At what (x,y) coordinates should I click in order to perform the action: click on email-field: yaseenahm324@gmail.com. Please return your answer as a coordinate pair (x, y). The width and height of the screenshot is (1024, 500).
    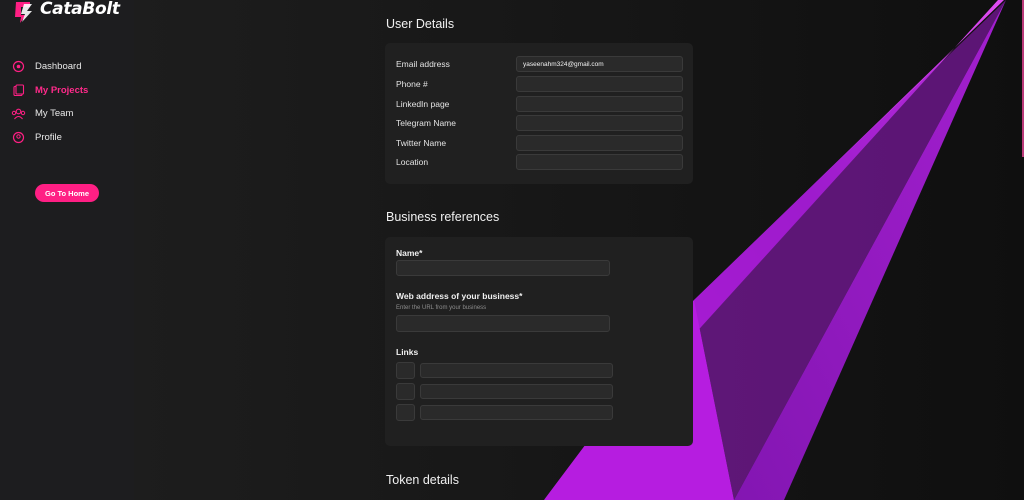
    Looking at the image, I should click on (599, 64).